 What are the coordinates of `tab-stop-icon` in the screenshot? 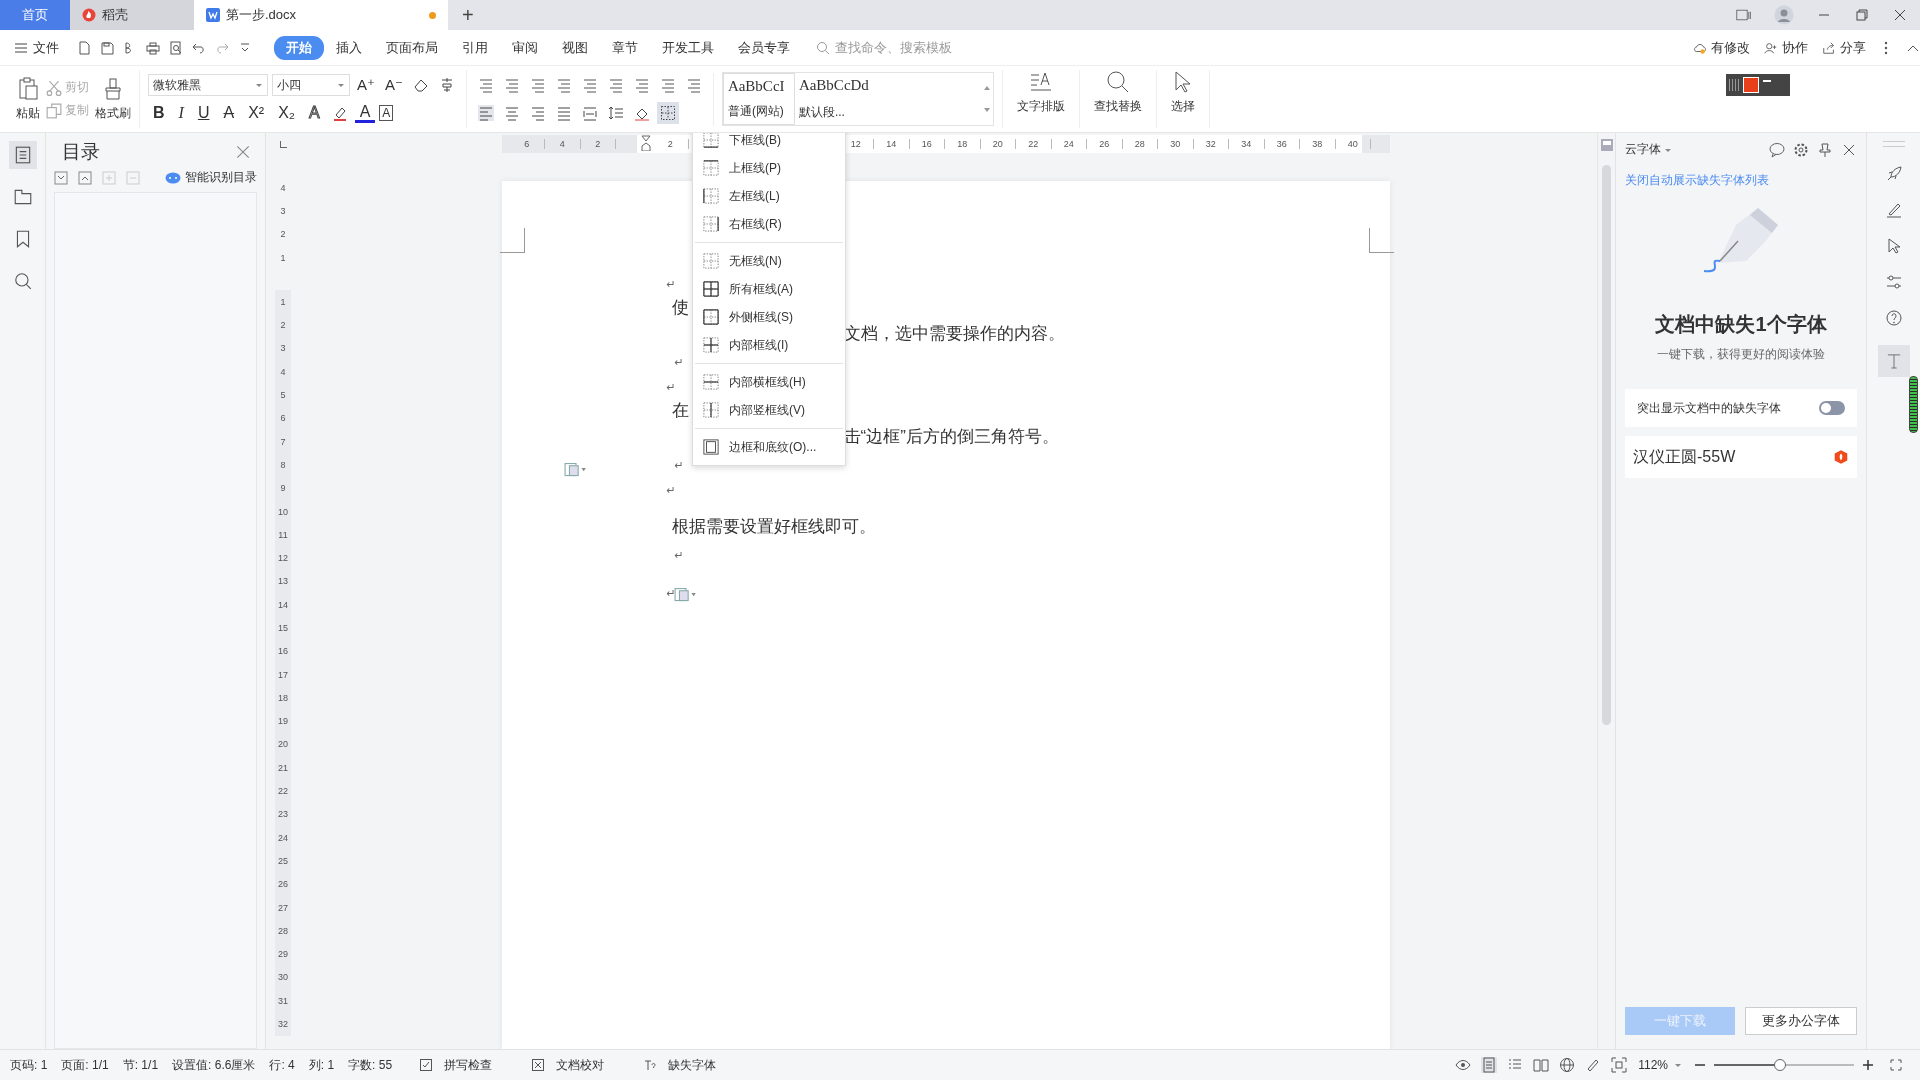 It's located at (283, 144).